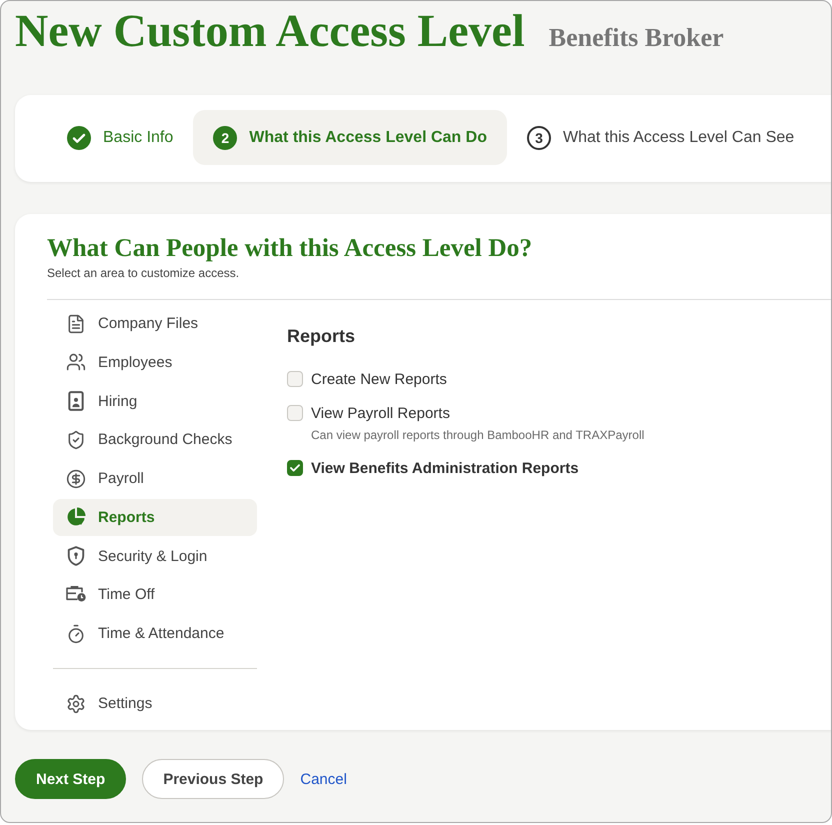  I want to click on settings-icon, so click(76, 704).